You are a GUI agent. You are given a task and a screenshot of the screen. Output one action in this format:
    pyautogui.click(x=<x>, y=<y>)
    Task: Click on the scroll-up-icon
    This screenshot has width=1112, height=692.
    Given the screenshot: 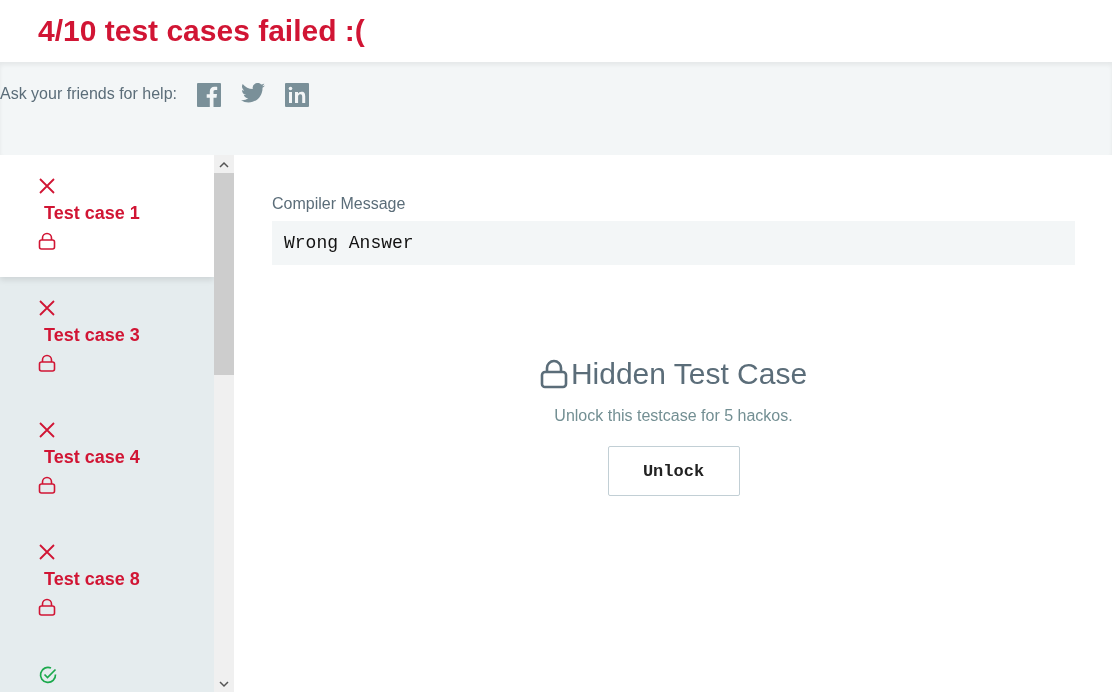 What is the action you would take?
    pyautogui.click(x=224, y=165)
    